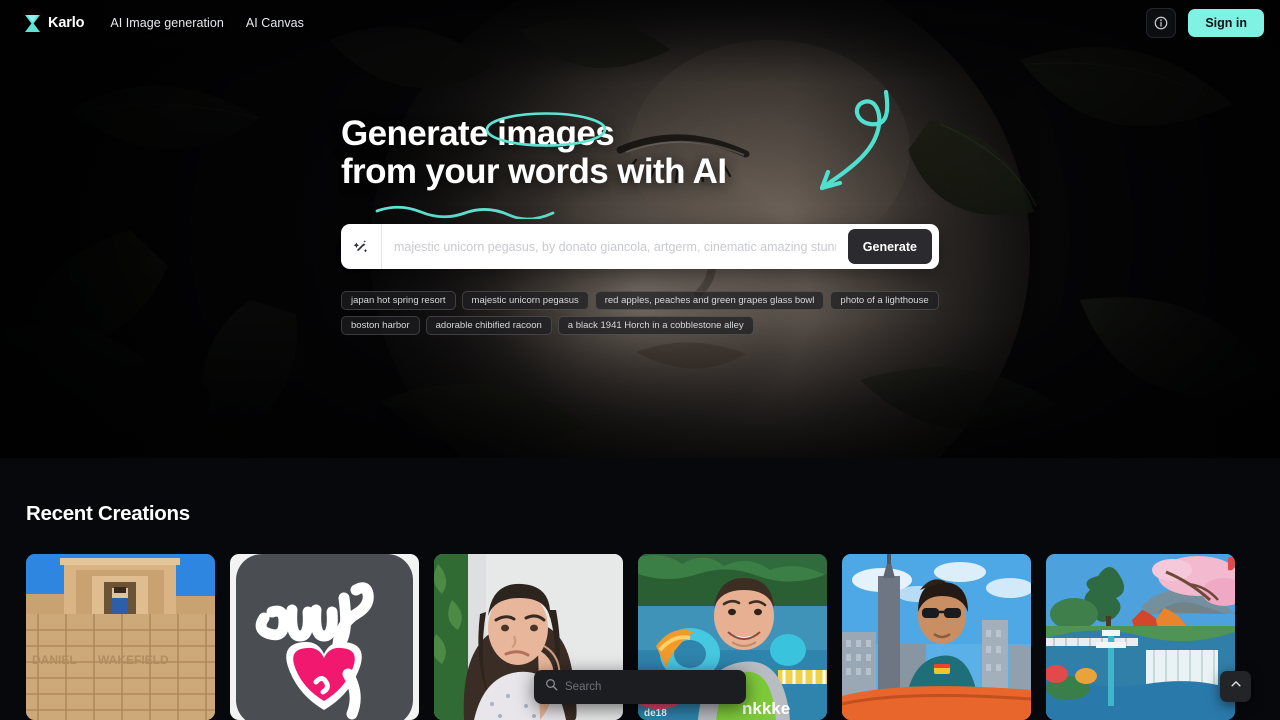 This screenshot has width=1280, height=720. I want to click on headline-line-2: from your words with AI, so click(534, 186).